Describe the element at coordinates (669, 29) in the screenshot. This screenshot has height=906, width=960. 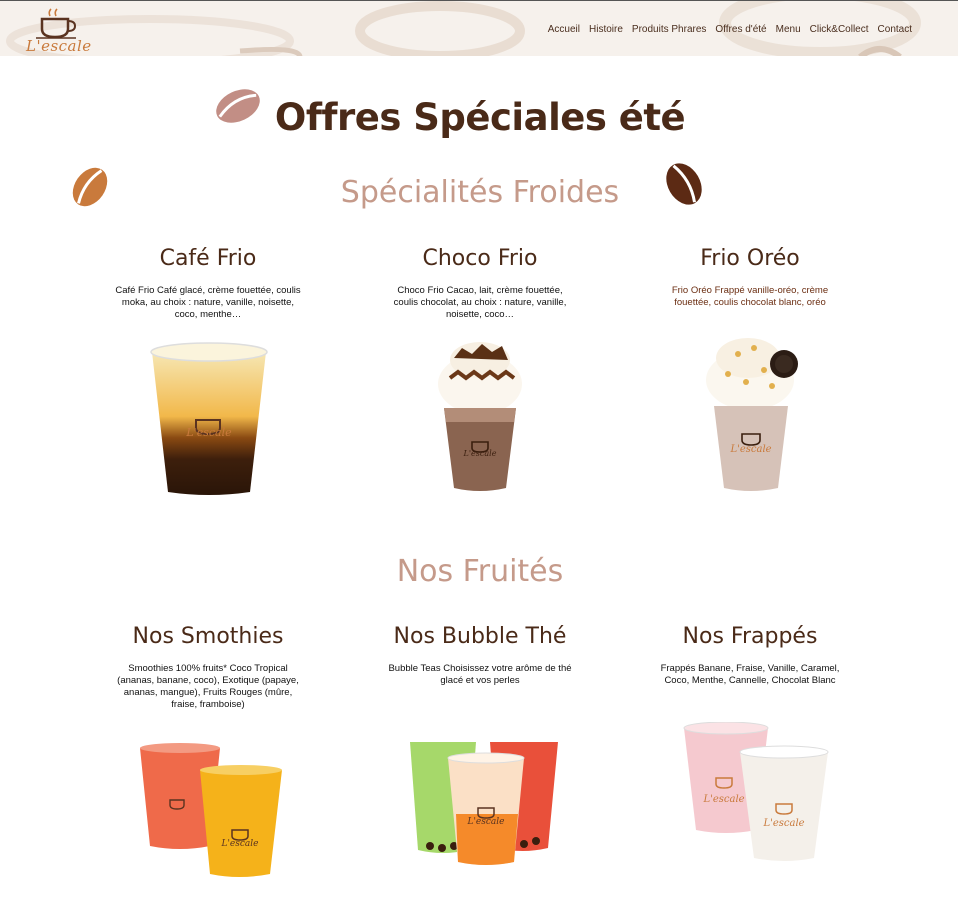
I see `nav-produits-phrares: Produits Phrares` at that location.